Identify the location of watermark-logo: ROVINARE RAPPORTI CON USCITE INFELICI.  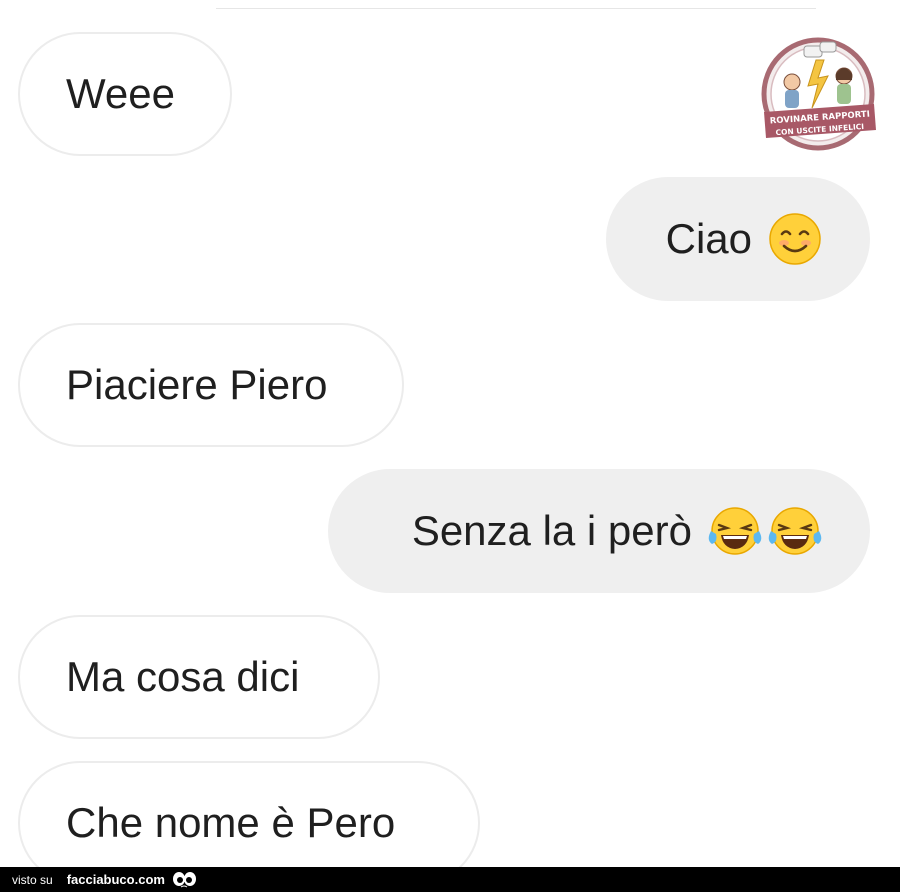
(819, 95).